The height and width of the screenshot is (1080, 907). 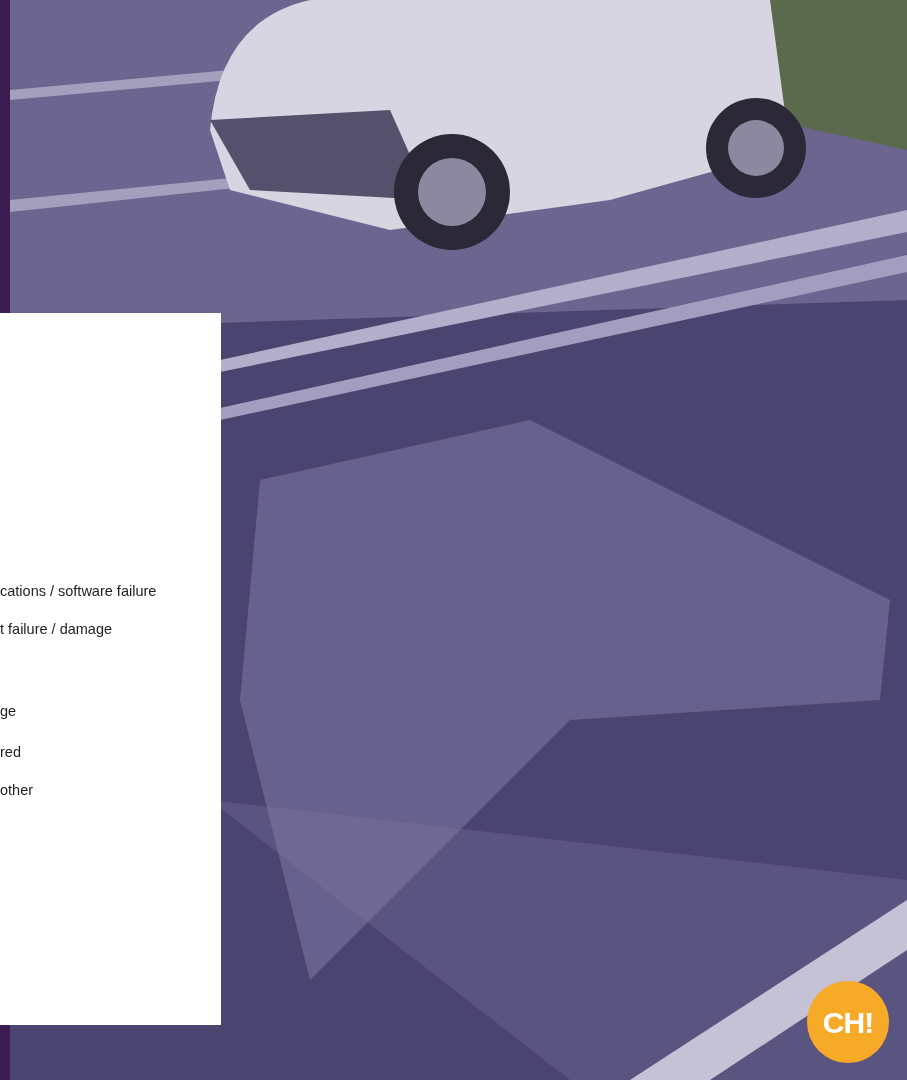 What do you see at coordinates (78, 591) in the screenshot?
I see `option-label: cations / software failure` at bounding box center [78, 591].